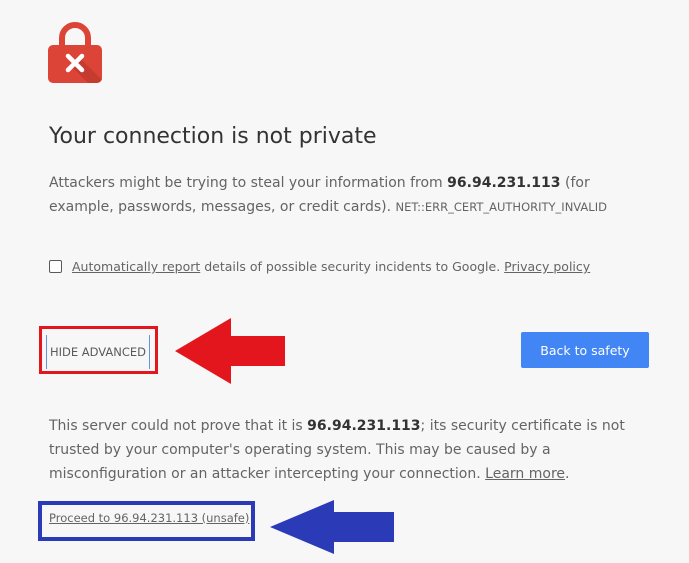  What do you see at coordinates (75, 52) in the screenshot?
I see `lock-error-icon` at bounding box center [75, 52].